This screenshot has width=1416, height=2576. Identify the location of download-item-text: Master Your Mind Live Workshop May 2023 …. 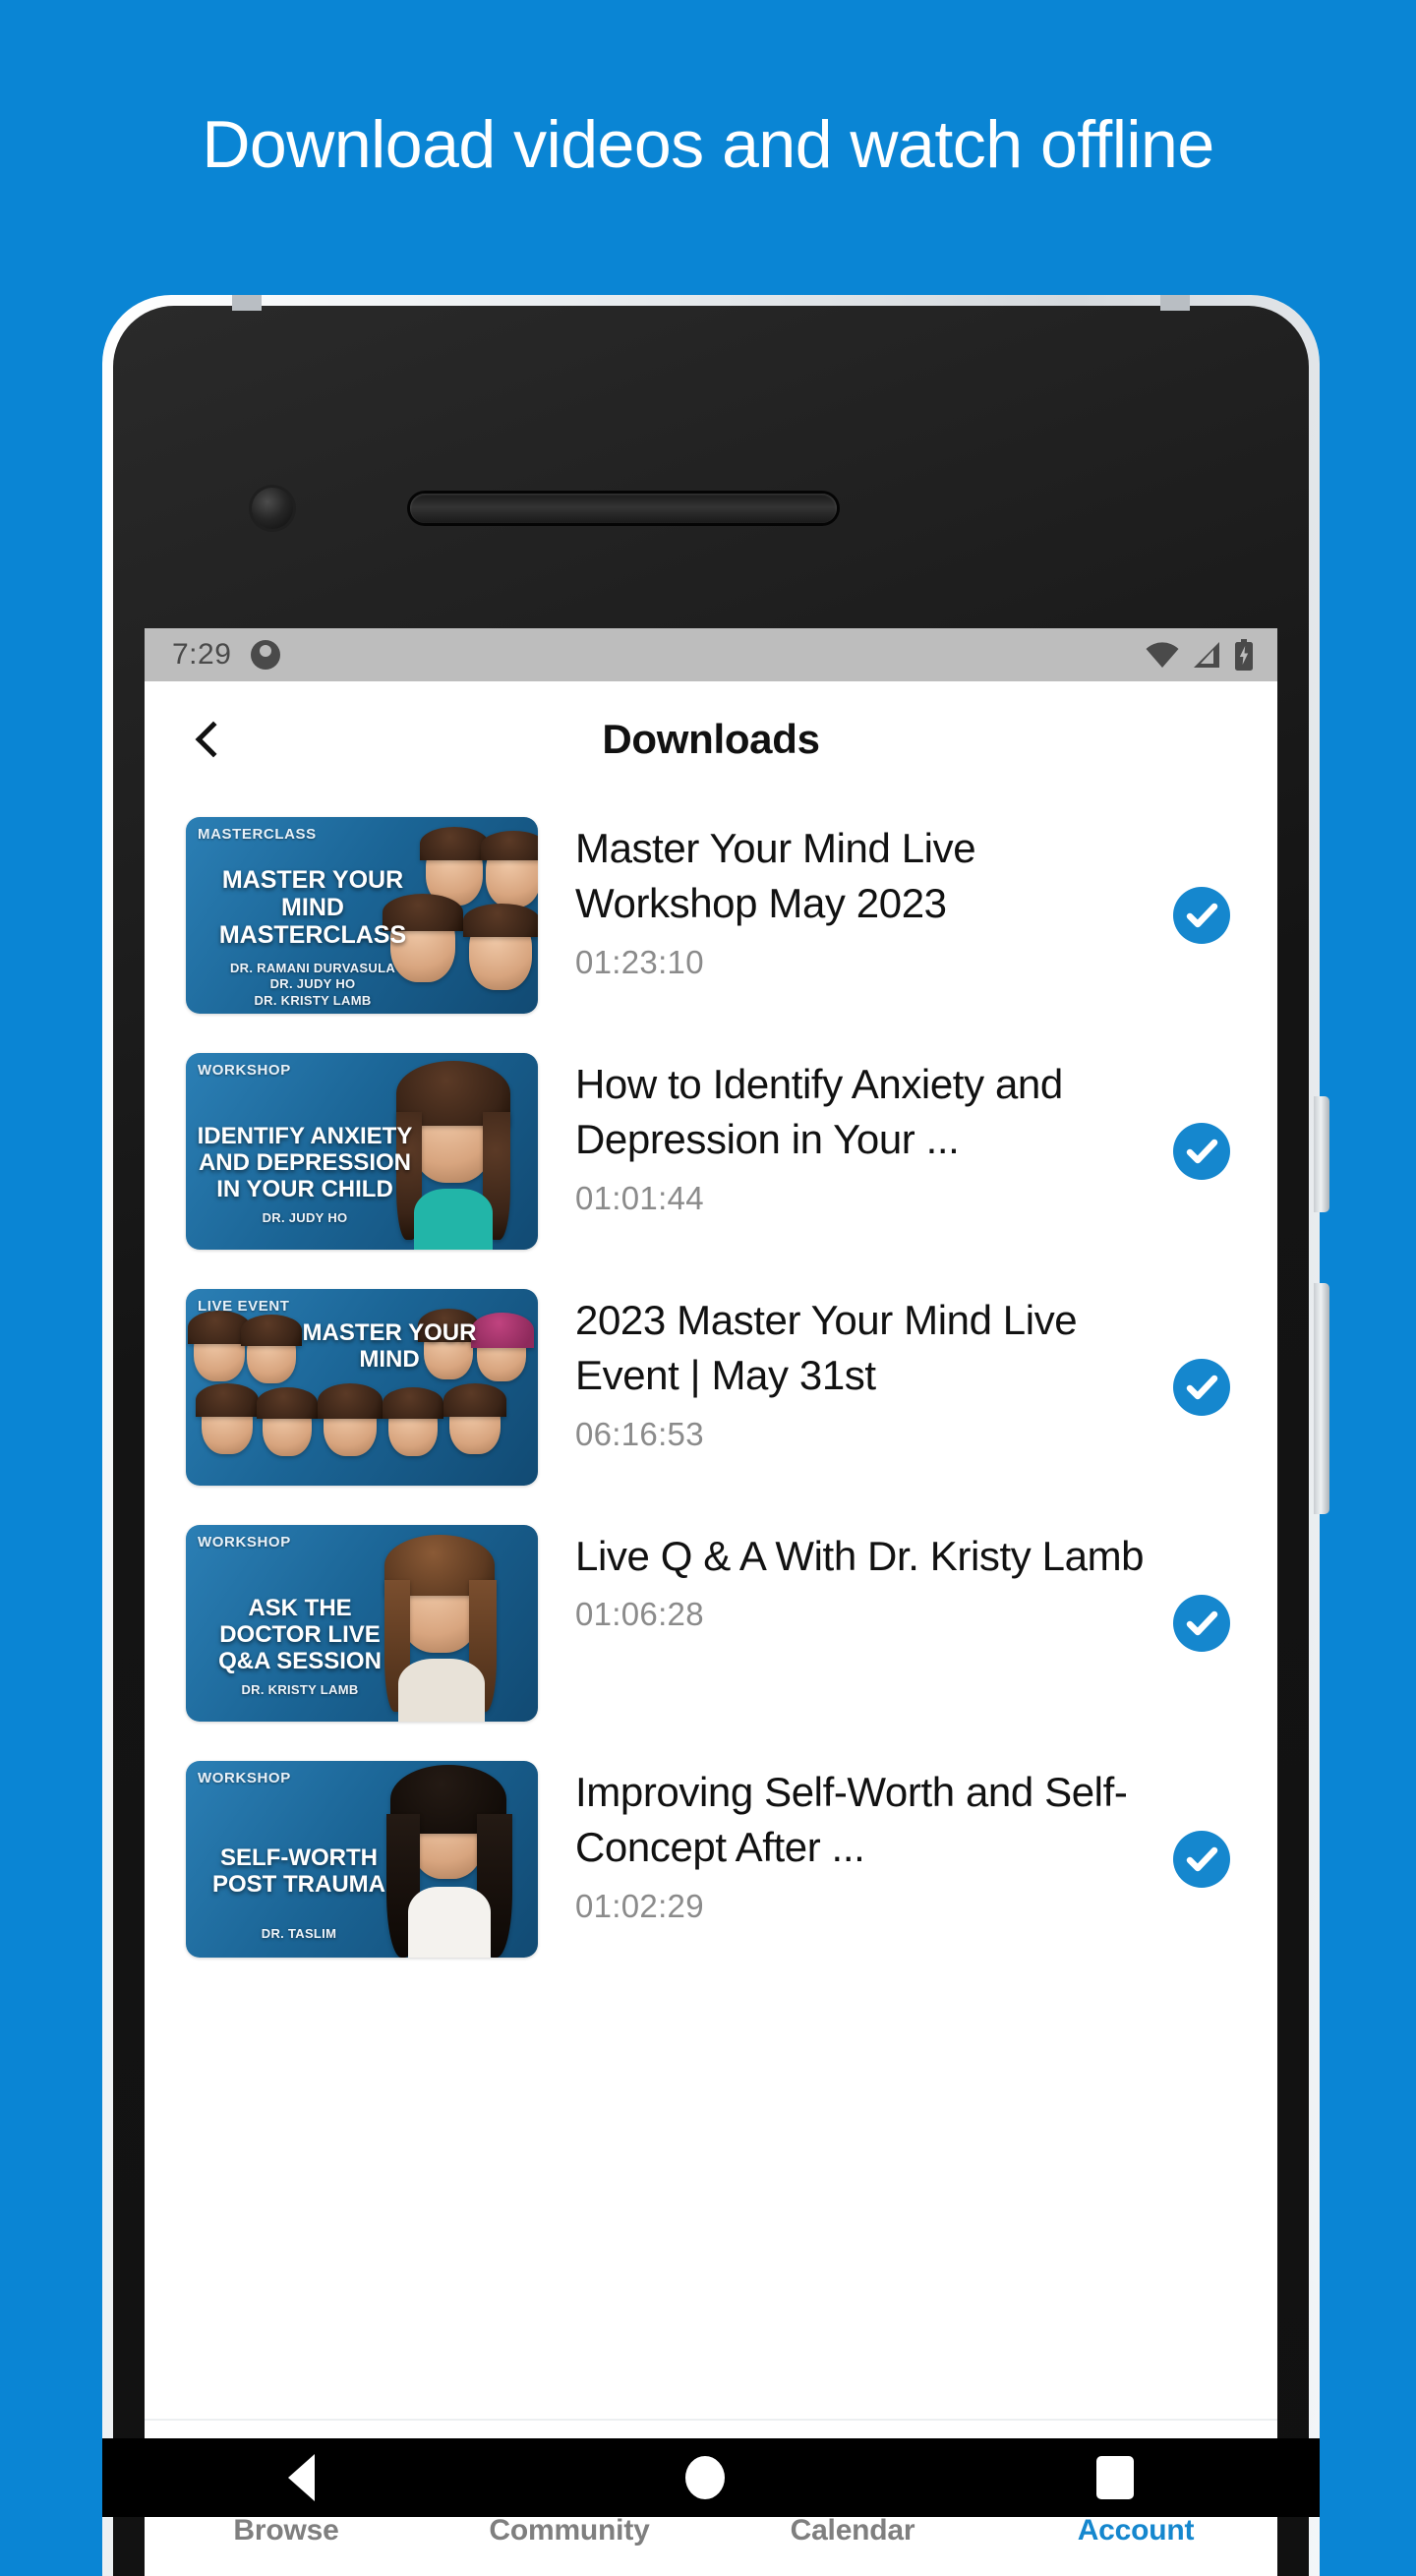
(846, 899).